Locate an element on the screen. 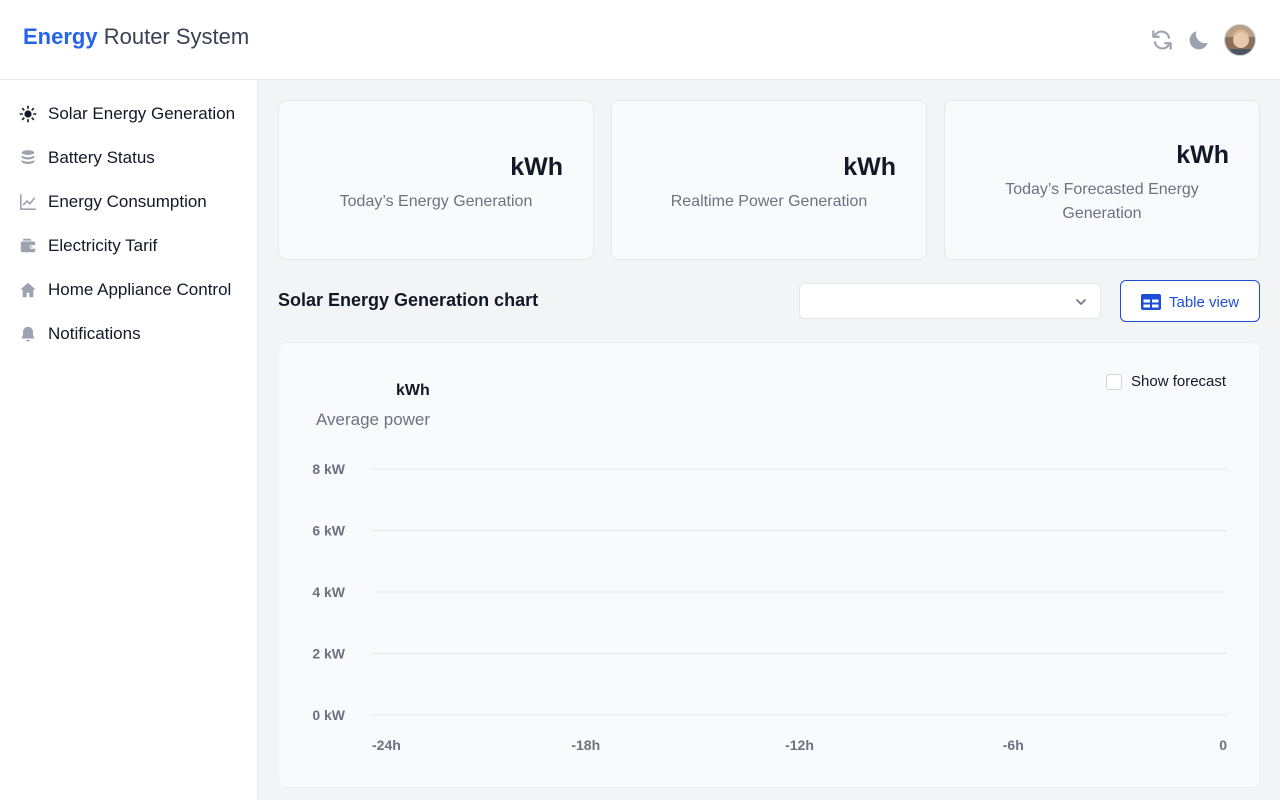  sidebar-item-label: Battery Status is located at coordinates (101, 157).